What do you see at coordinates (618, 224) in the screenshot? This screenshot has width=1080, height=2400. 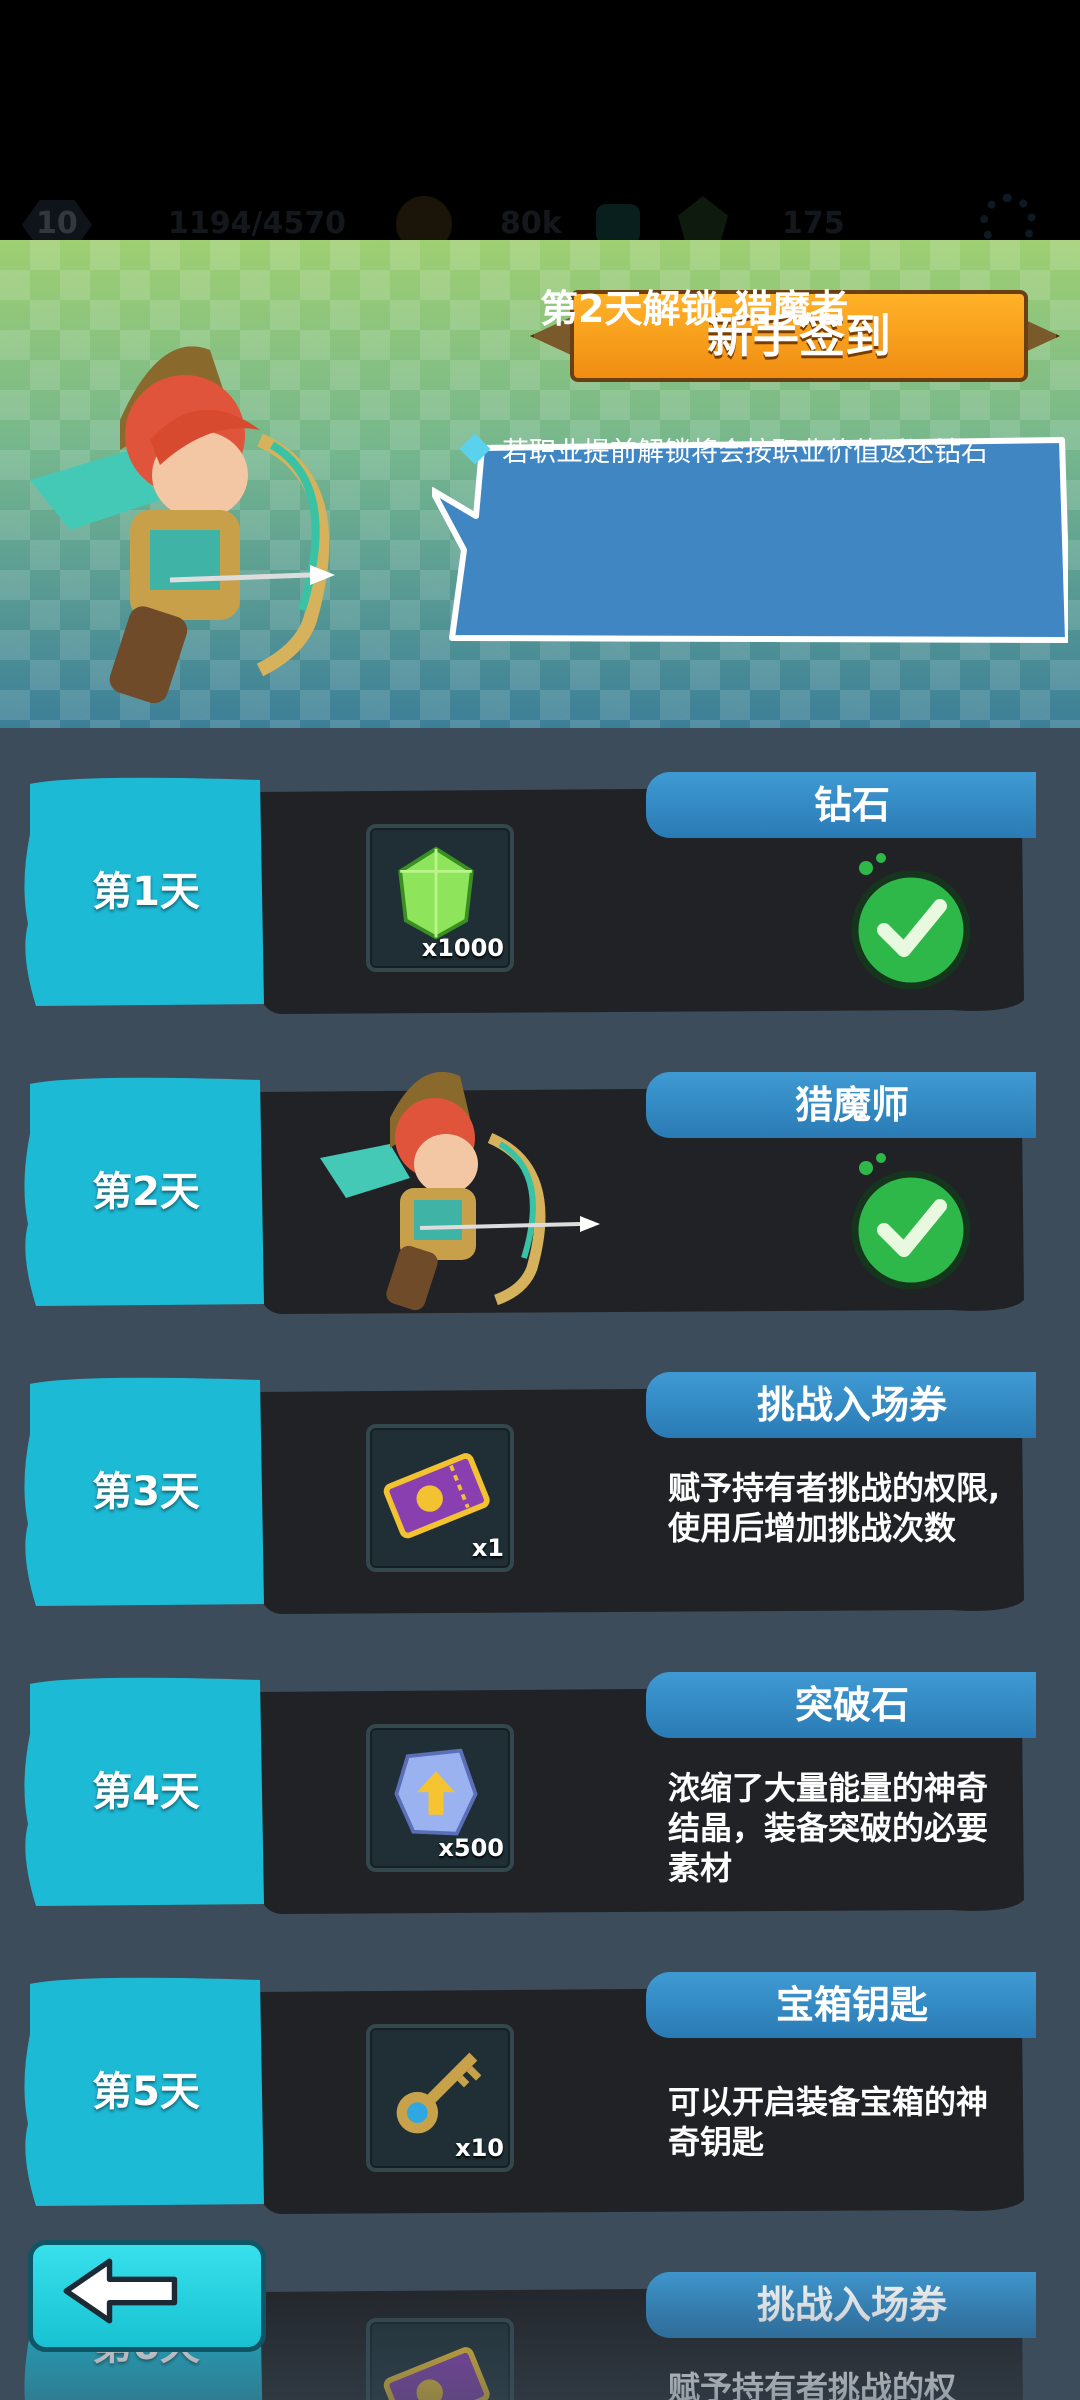 I see `plus-icon` at bounding box center [618, 224].